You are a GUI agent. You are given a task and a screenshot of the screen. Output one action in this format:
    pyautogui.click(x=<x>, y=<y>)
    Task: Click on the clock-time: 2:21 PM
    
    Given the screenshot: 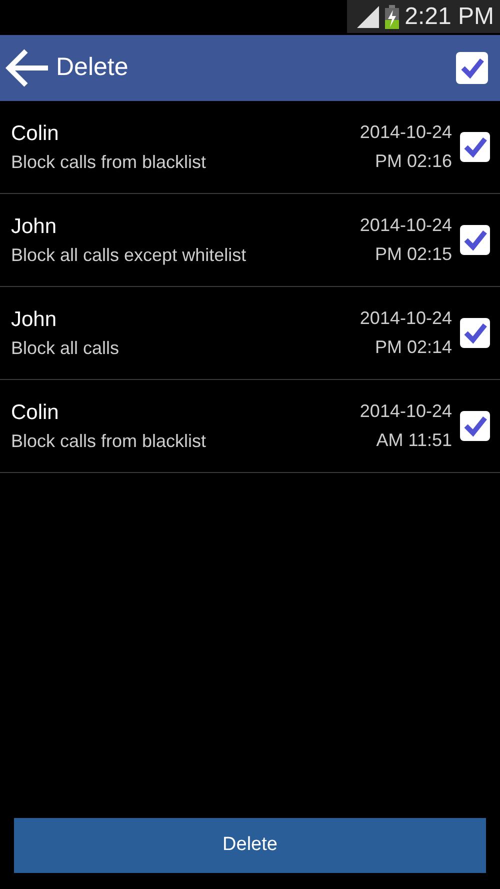 What is the action you would take?
    pyautogui.click(x=449, y=17)
    